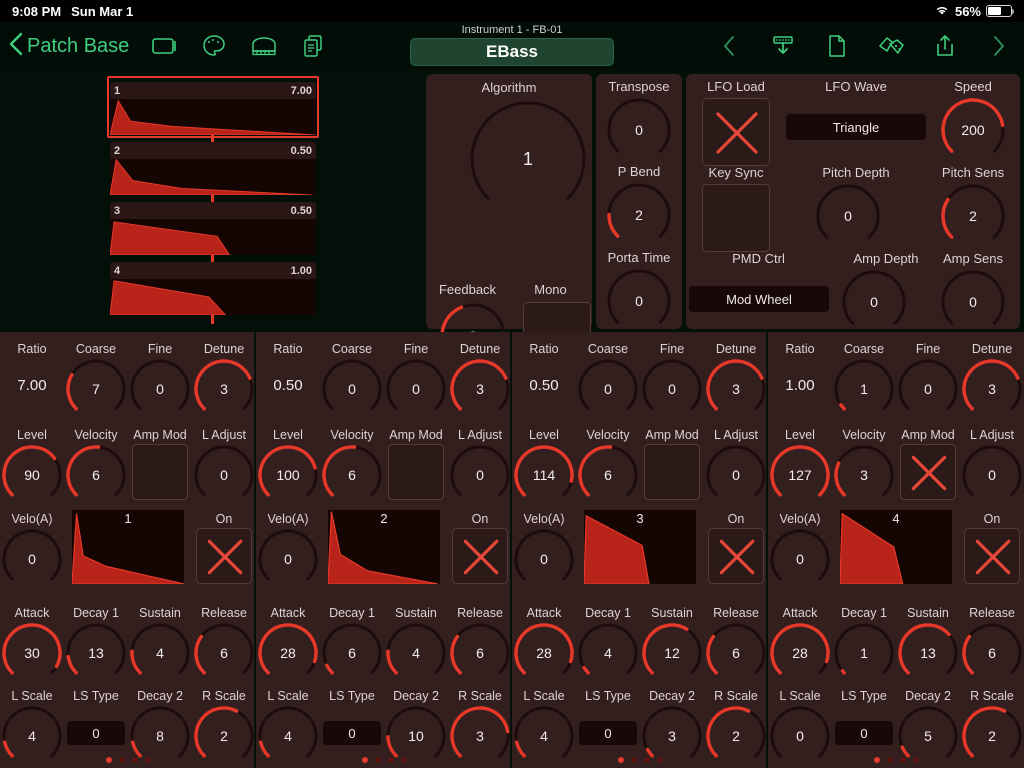  What do you see at coordinates (864, 389) in the screenshot?
I see `coarse-control: 1` at bounding box center [864, 389].